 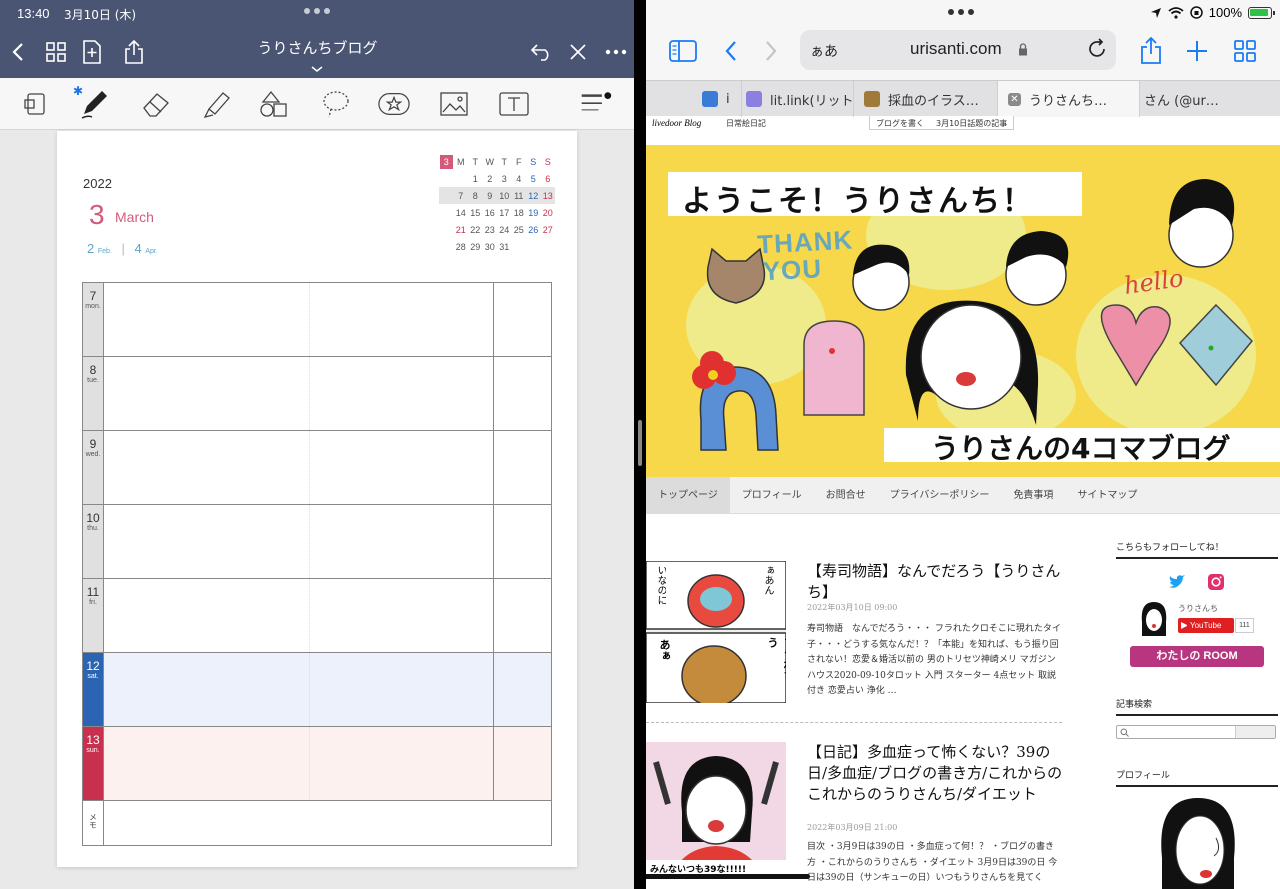 What do you see at coordinates (504, 196) in the screenshot?
I see `mini-calendar-day: 10` at bounding box center [504, 196].